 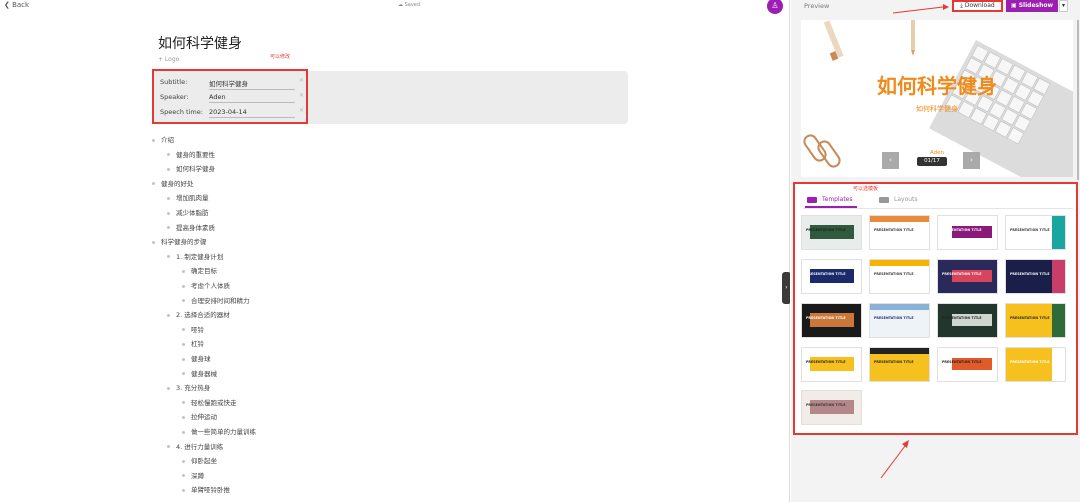 What do you see at coordinates (200, 446) in the screenshot?
I see `outline-item-text: 4. 进行力量训练` at bounding box center [200, 446].